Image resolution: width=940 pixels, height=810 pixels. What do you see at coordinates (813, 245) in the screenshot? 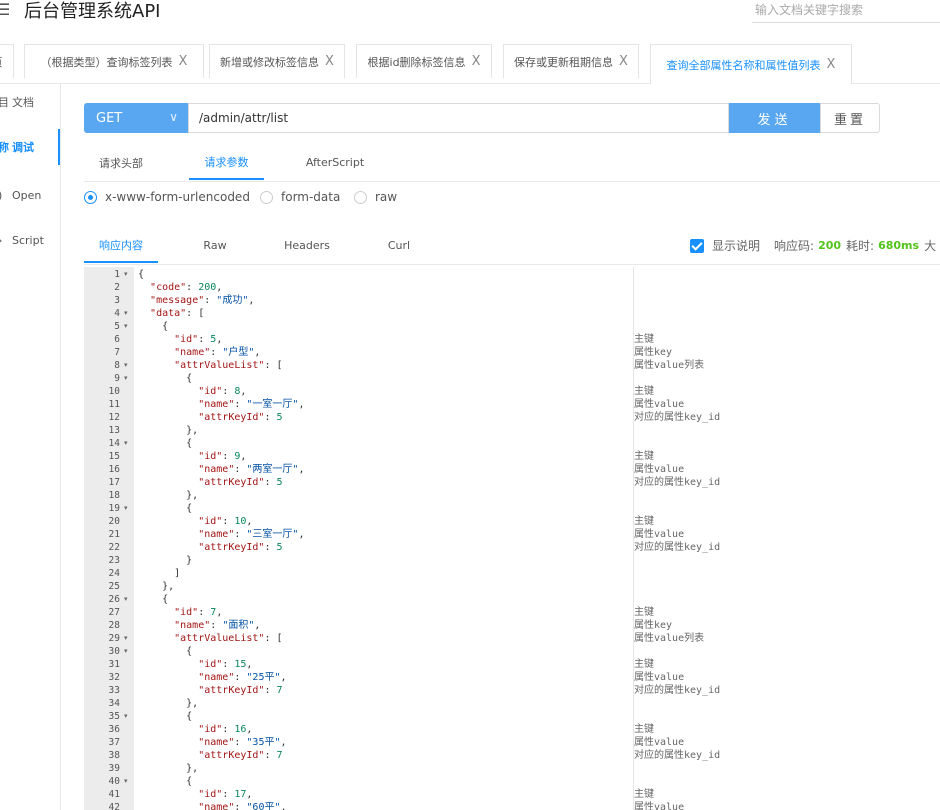
I see `response-info: 显示说明 响应码: 200 耗时: 680ms 大` at bounding box center [813, 245].